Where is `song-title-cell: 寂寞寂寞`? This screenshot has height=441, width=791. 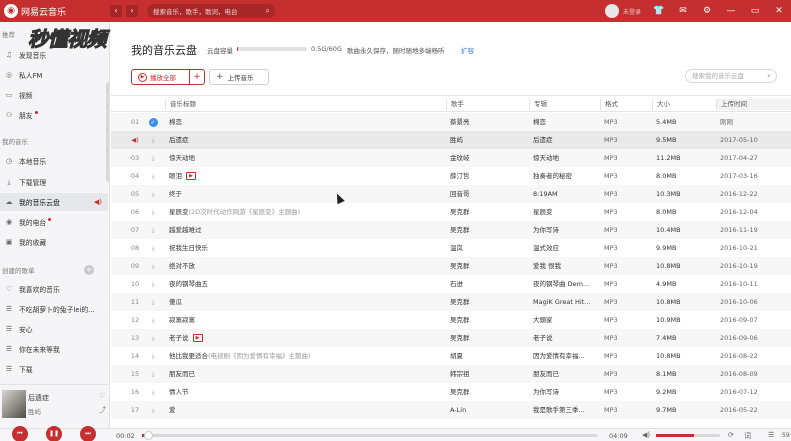 song-title-cell: 寂寞寂寞 is located at coordinates (309, 320).